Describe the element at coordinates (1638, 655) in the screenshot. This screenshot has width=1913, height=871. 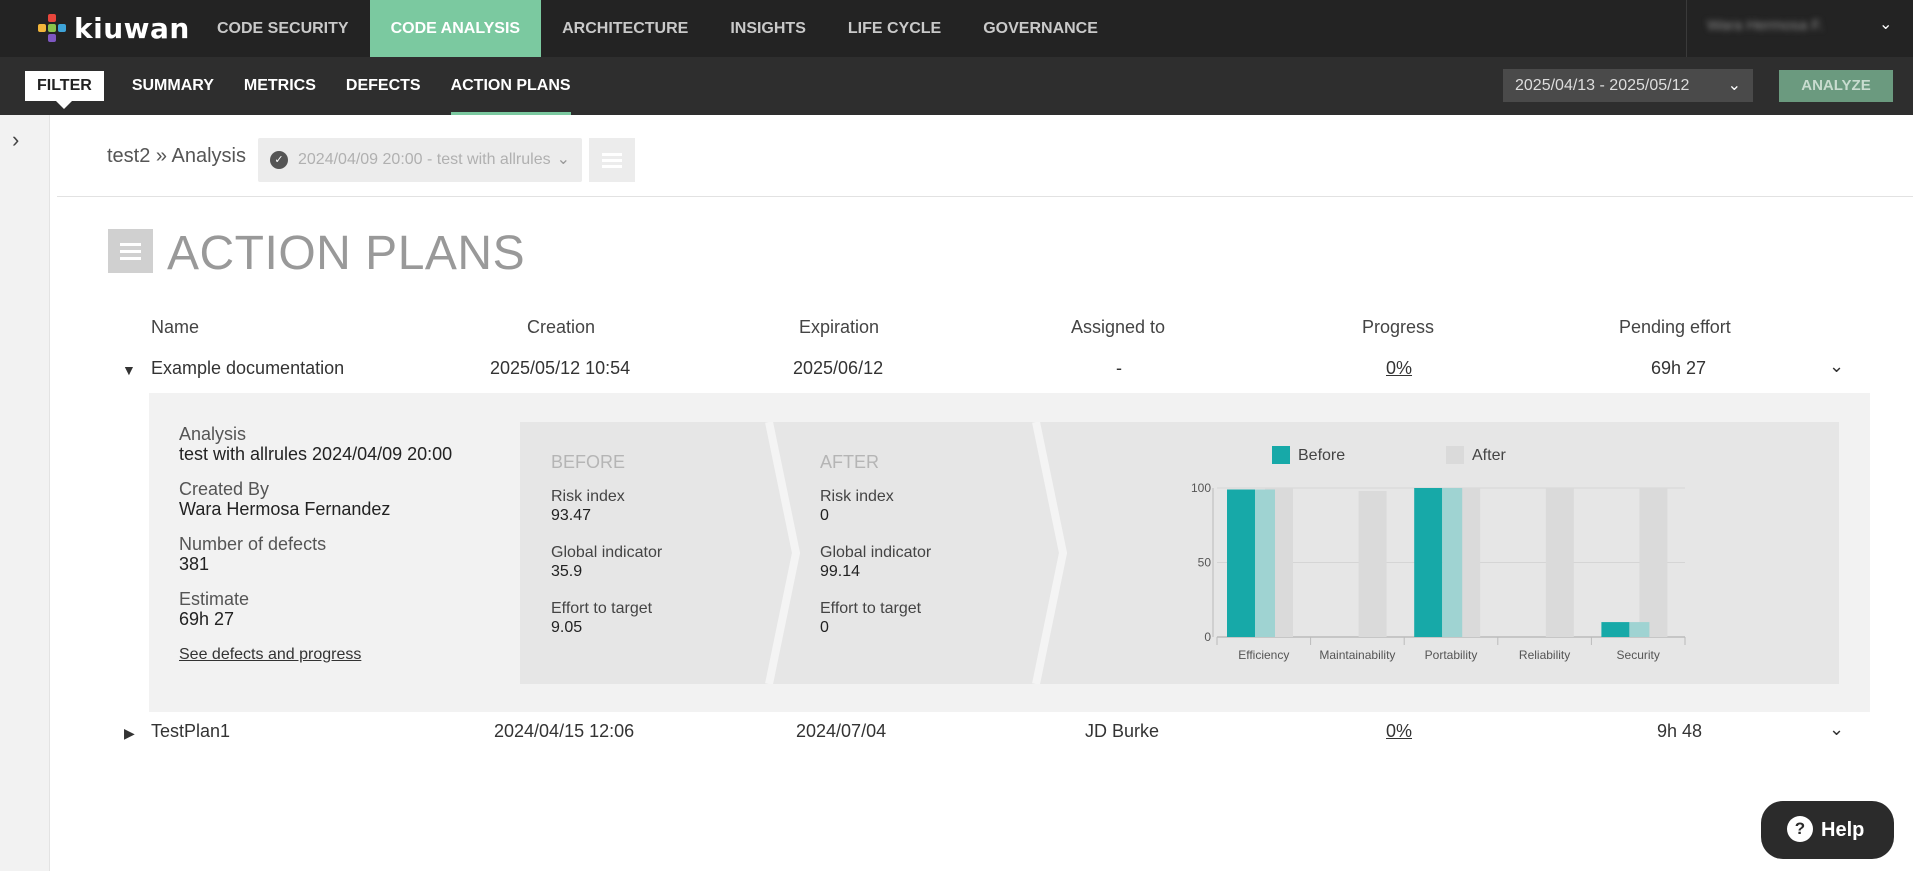
I see `x-tick-label: Security` at that location.